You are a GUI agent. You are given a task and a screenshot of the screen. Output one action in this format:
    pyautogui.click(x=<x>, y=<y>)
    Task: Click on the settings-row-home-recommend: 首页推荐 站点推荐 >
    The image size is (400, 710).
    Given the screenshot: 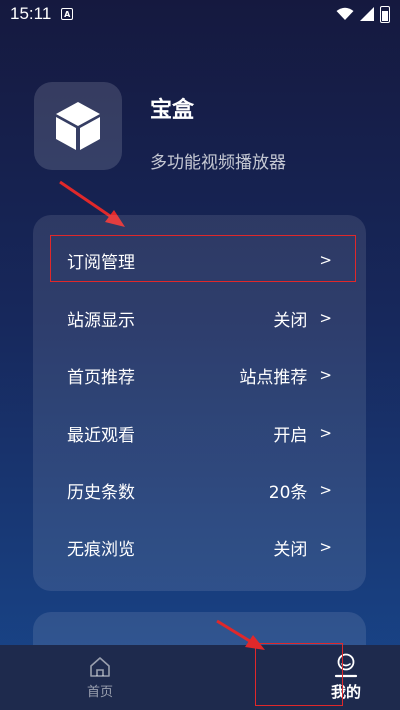 What is the action you would take?
    pyautogui.click(x=199, y=375)
    